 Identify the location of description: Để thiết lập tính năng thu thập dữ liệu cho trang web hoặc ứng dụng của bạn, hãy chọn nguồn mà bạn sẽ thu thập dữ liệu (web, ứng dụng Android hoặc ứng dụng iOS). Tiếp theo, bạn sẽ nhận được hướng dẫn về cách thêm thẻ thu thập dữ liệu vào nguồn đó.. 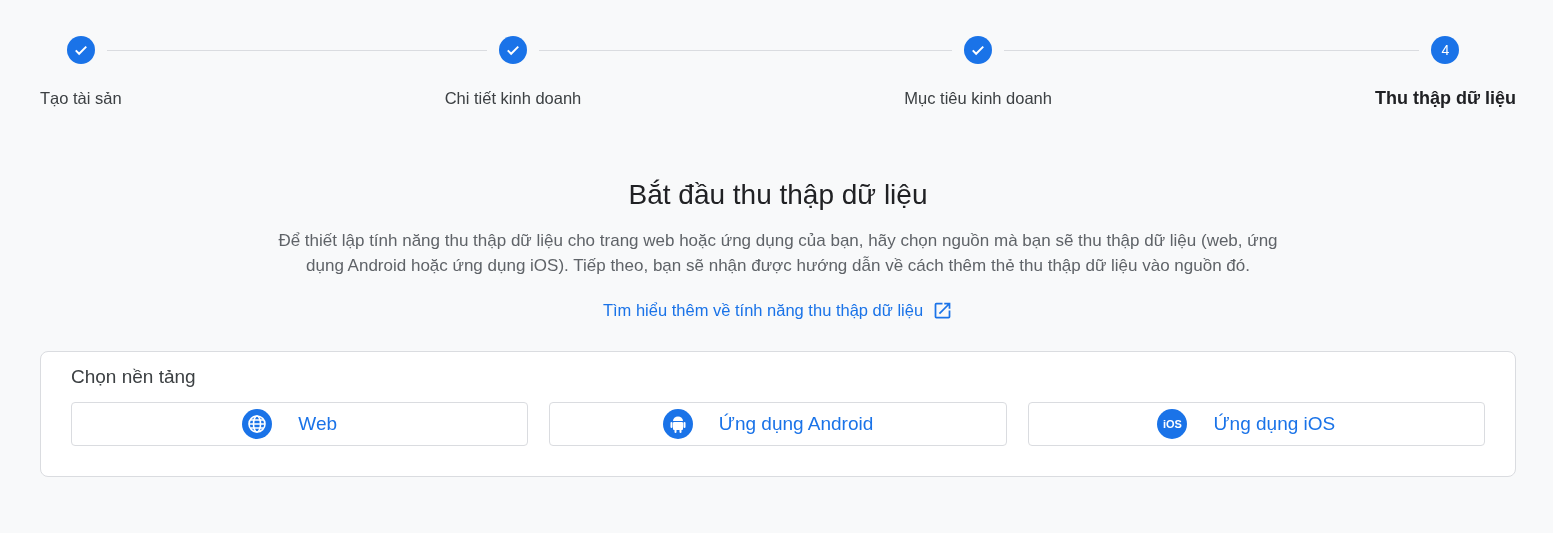
(778, 253).